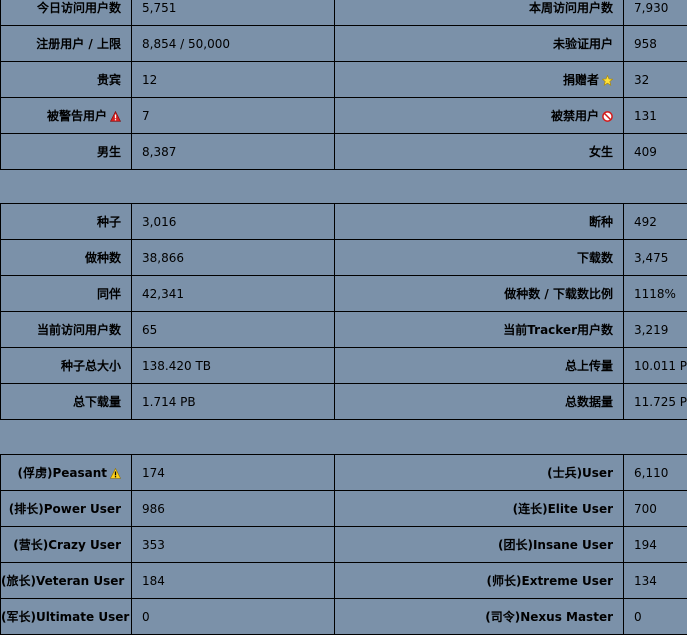 Image resolution: width=687 pixels, height=635 pixels. Describe the element at coordinates (233, 366) in the screenshot. I see `stat-value: 138.420 TB` at that location.